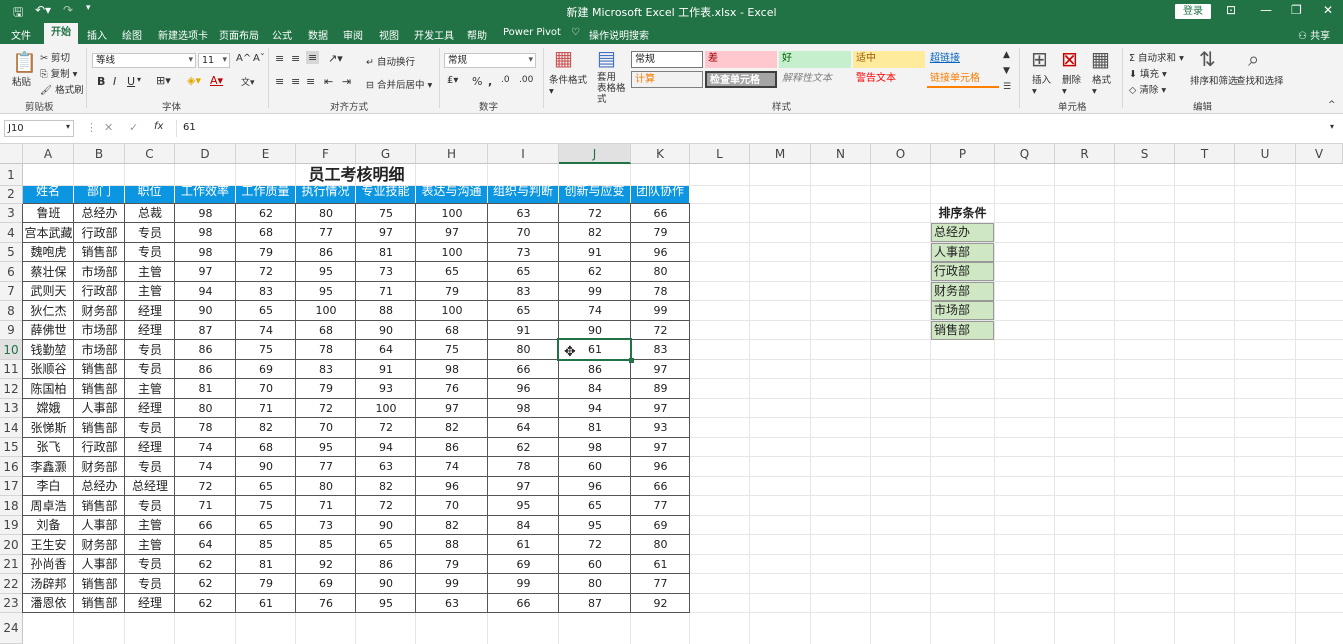 The width and height of the screenshot is (1343, 644). I want to click on table-cell: 79, so click(660, 233).